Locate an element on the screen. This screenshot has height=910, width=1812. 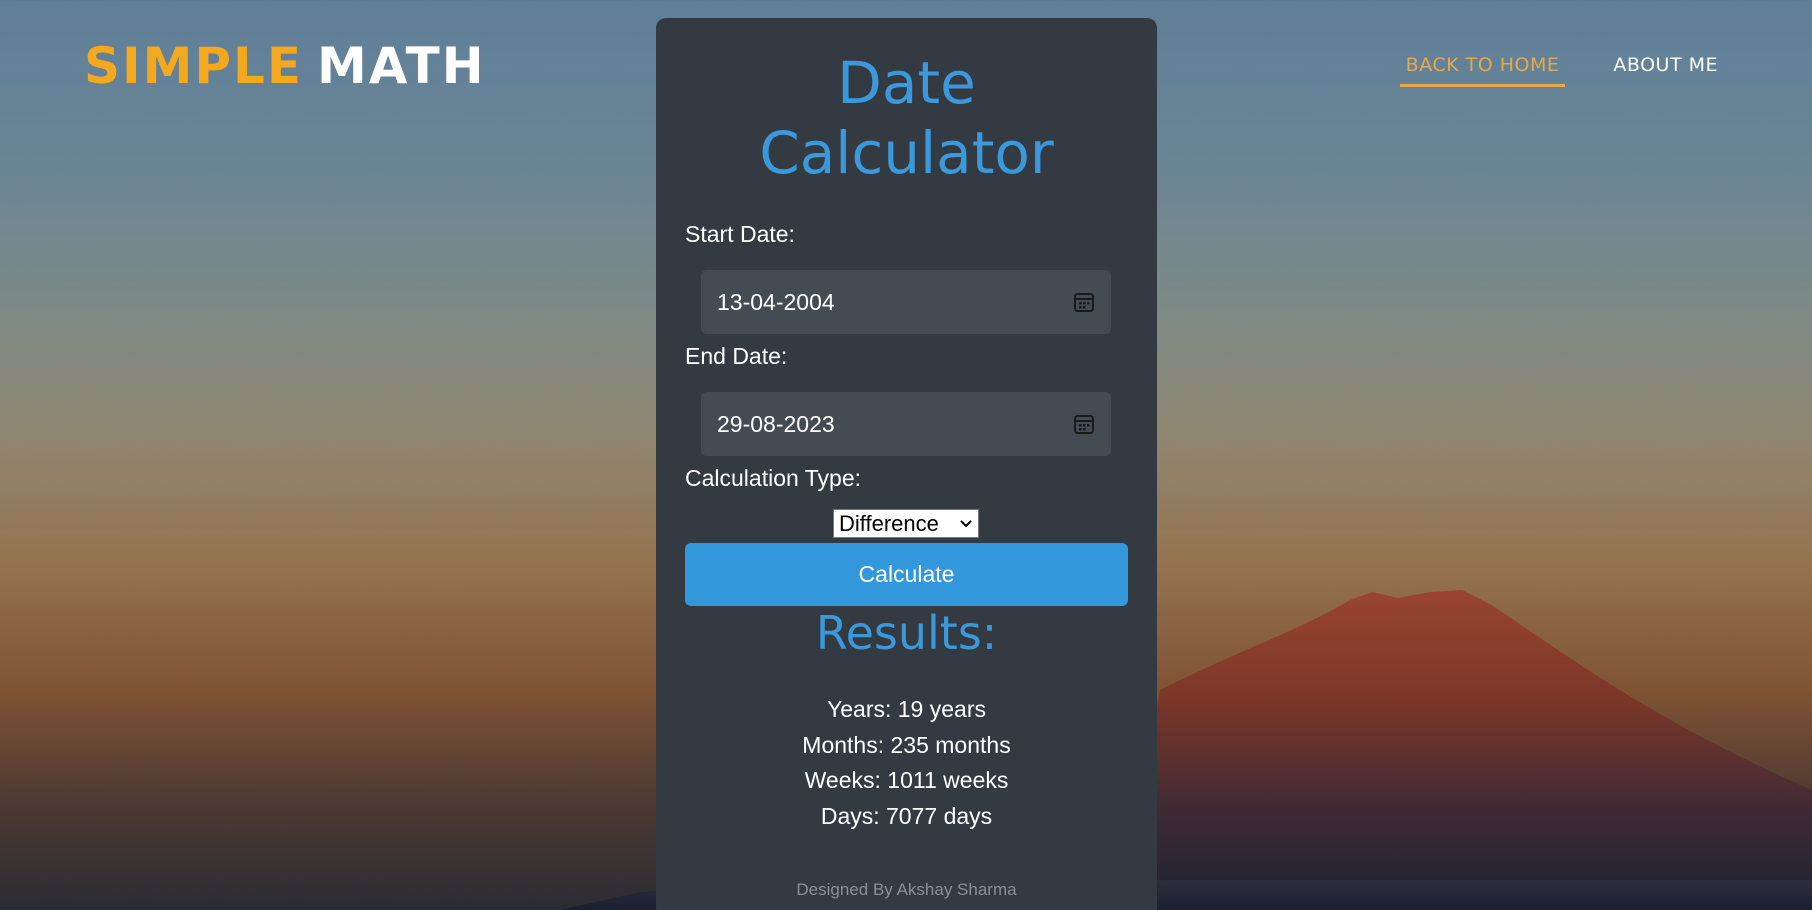
result-days: Days: 7077 days is located at coordinates (906, 815).